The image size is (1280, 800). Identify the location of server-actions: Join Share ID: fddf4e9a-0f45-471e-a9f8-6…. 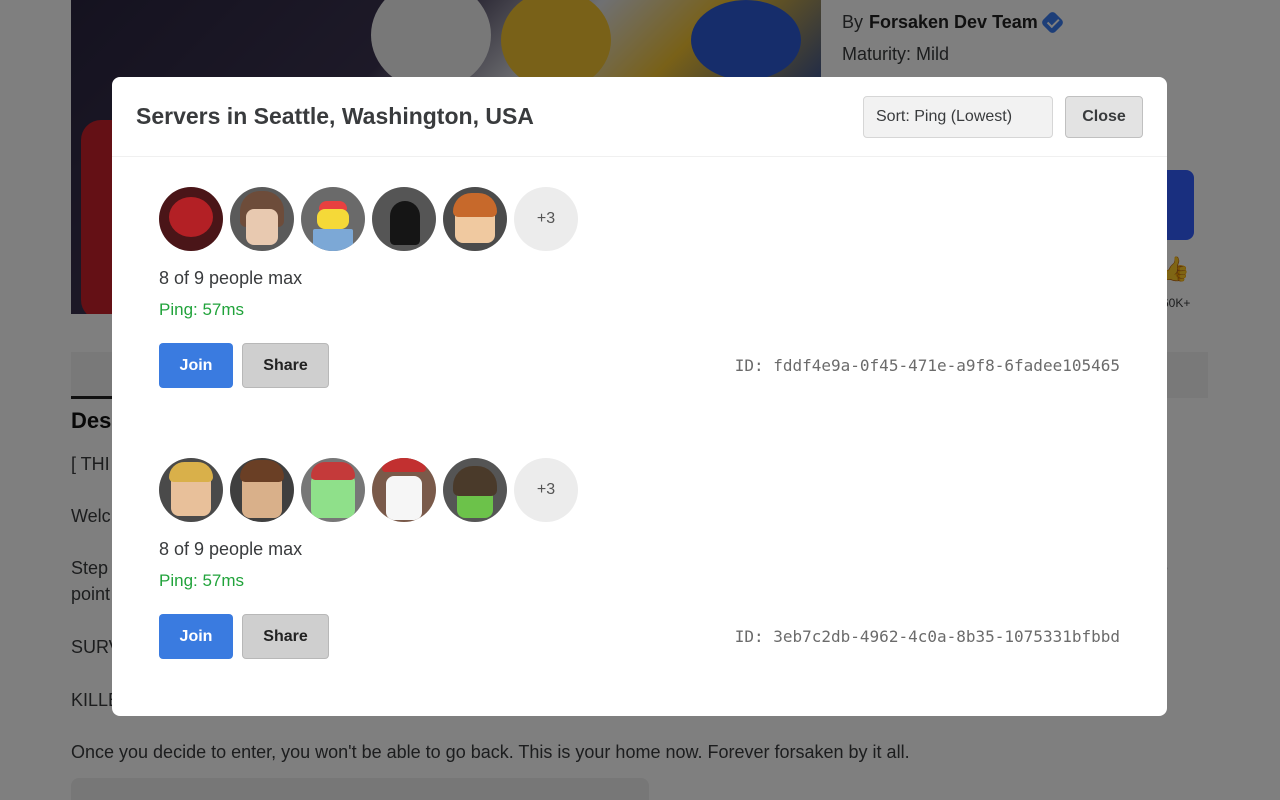
(639, 365).